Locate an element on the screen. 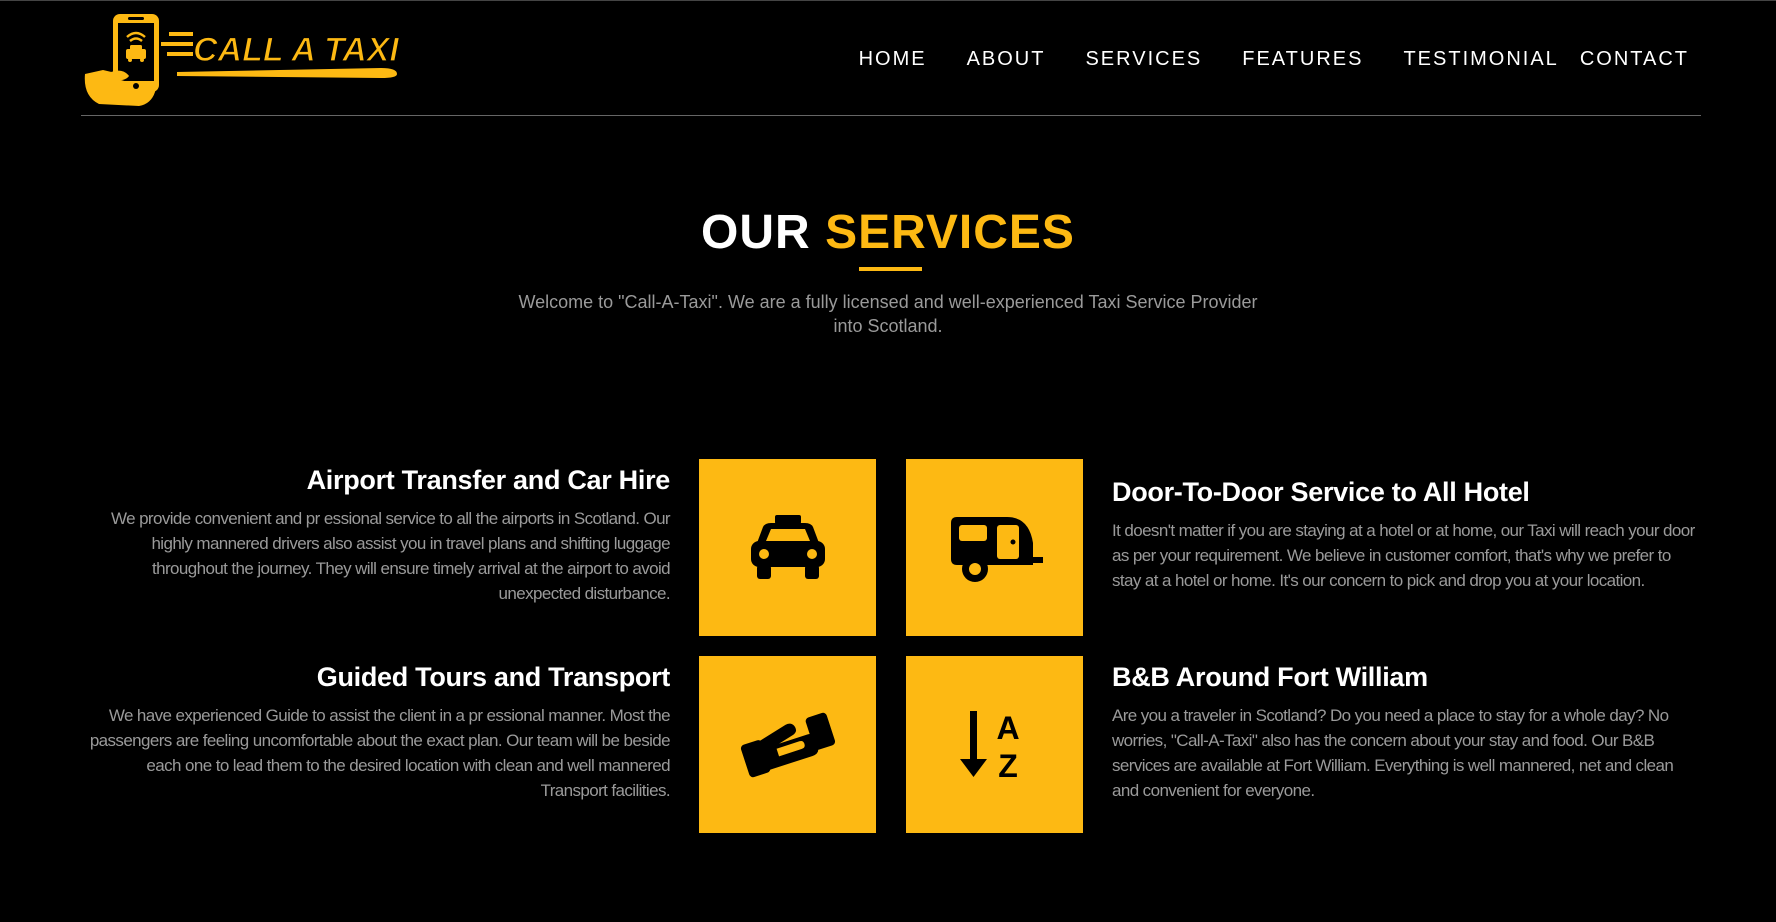 This screenshot has height=922, width=1776. nav-testimonial: TESTIMONIAL is located at coordinates (1480, 59).